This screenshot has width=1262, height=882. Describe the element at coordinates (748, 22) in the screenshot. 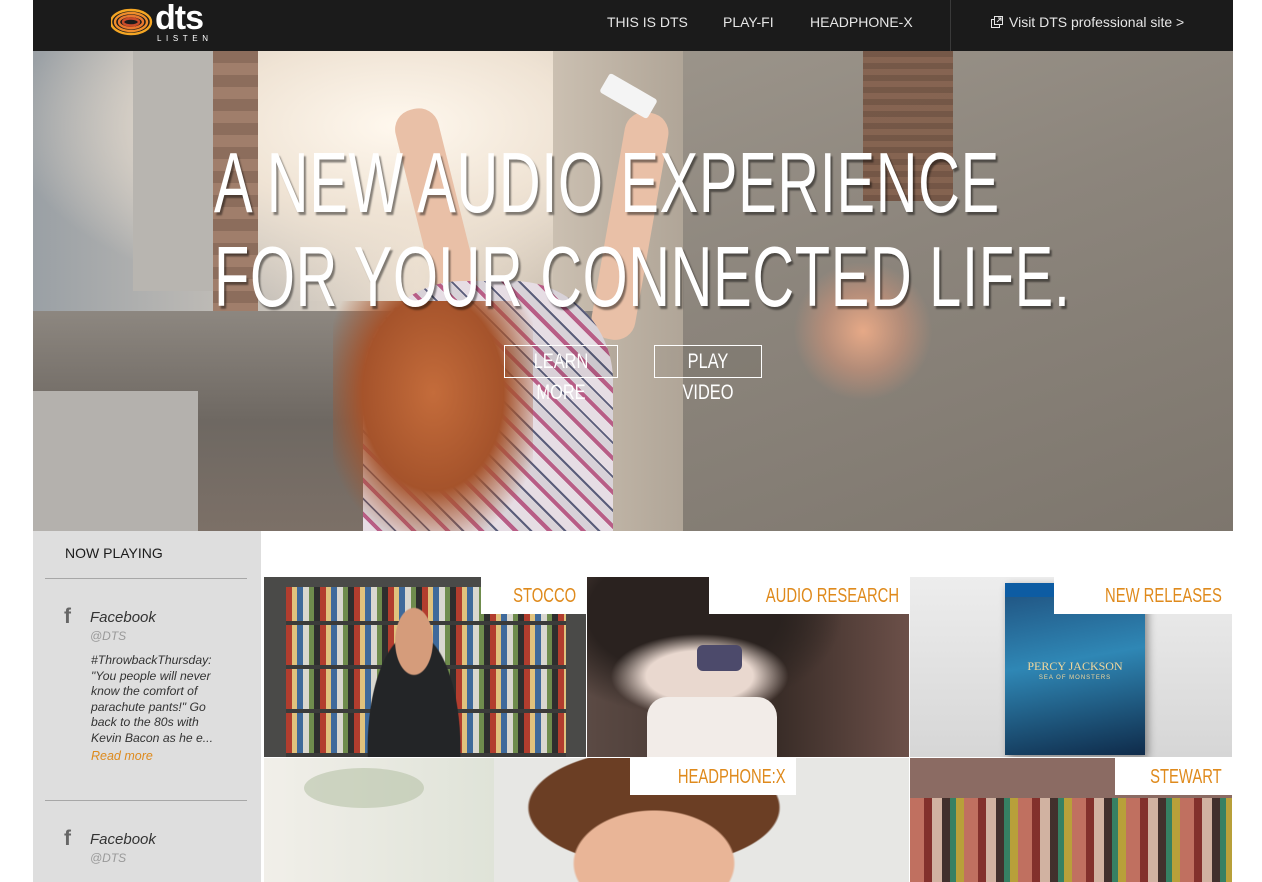

I see `nav-item-label: PLAY-FI` at that location.